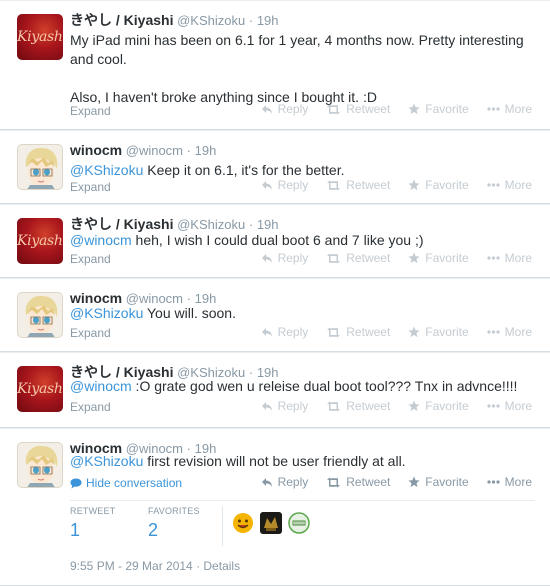 This screenshot has width=550, height=586. Describe the element at coordinates (96, 150) in the screenshot. I see `fullname: winocm` at that location.